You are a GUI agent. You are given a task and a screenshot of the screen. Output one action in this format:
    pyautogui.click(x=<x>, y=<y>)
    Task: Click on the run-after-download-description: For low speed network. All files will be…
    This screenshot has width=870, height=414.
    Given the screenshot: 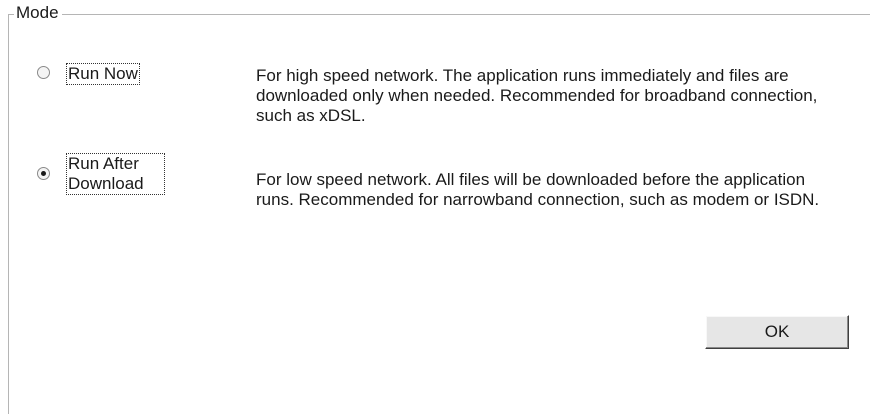 What is the action you would take?
    pyautogui.click(x=538, y=189)
    